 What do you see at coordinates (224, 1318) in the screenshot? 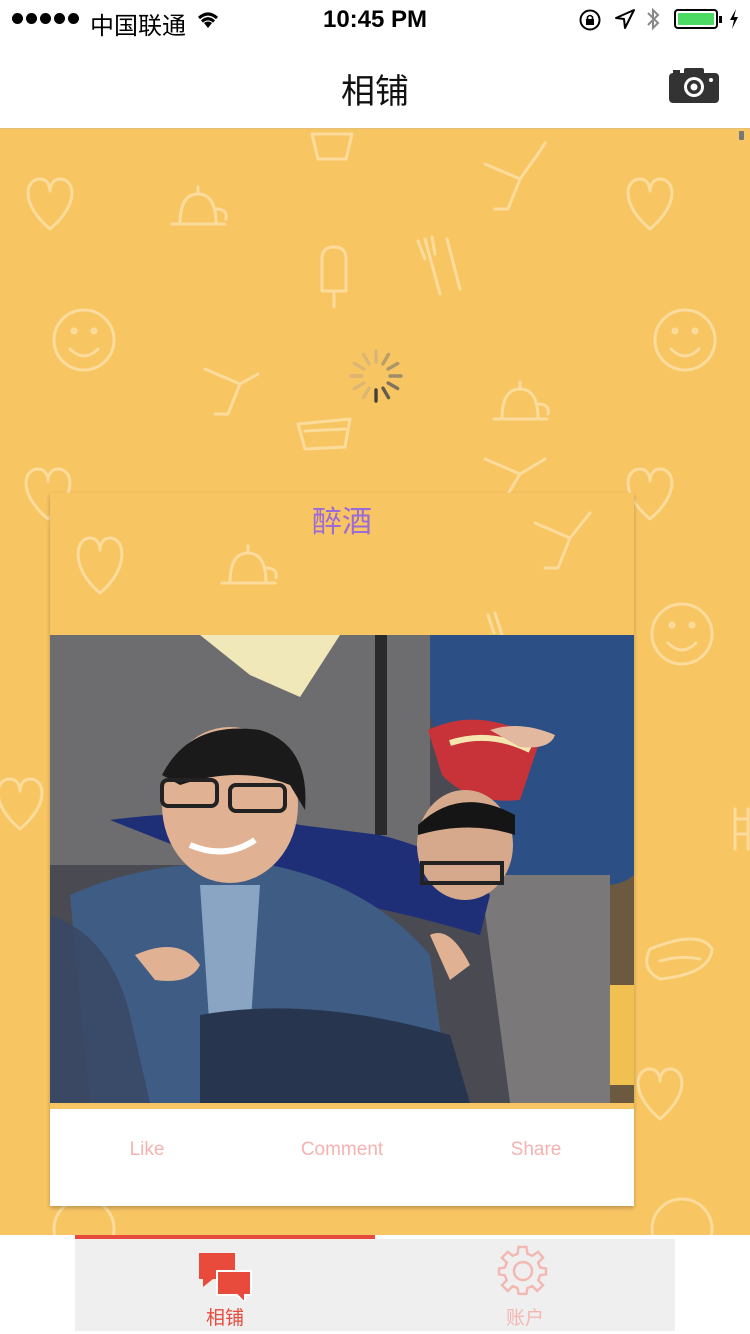
I see `tab-home-label: 相铺` at bounding box center [224, 1318].